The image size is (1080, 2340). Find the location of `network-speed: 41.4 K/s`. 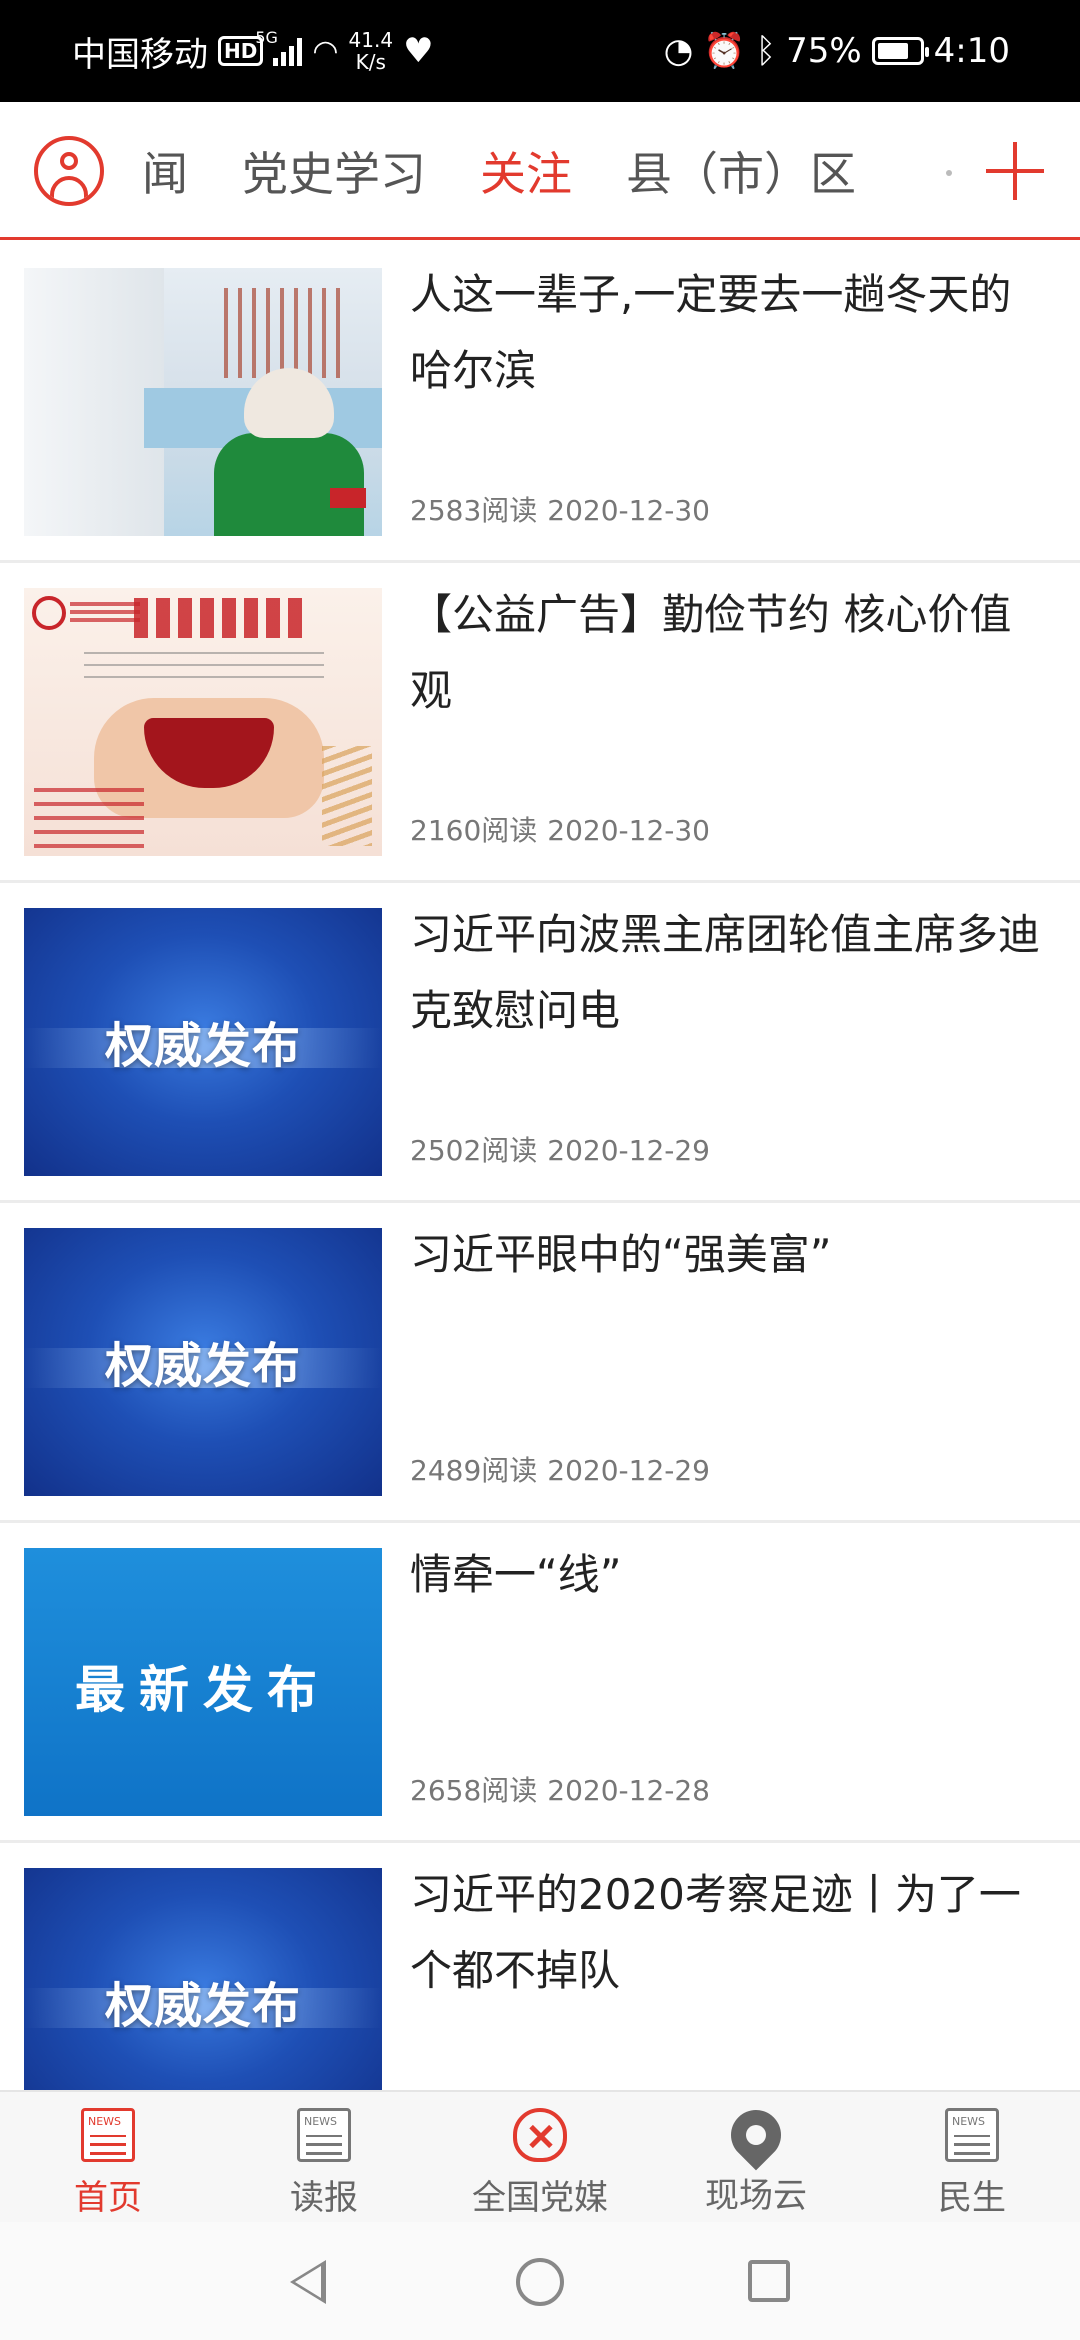

network-speed: 41.4 K/s is located at coordinates (371, 51).